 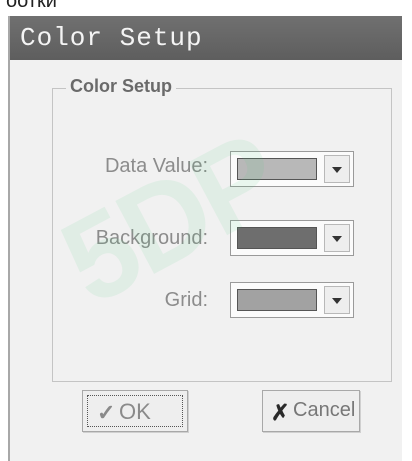 What do you see at coordinates (121, 86) in the screenshot?
I see `groupbox-title: Color Setup` at bounding box center [121, 86].